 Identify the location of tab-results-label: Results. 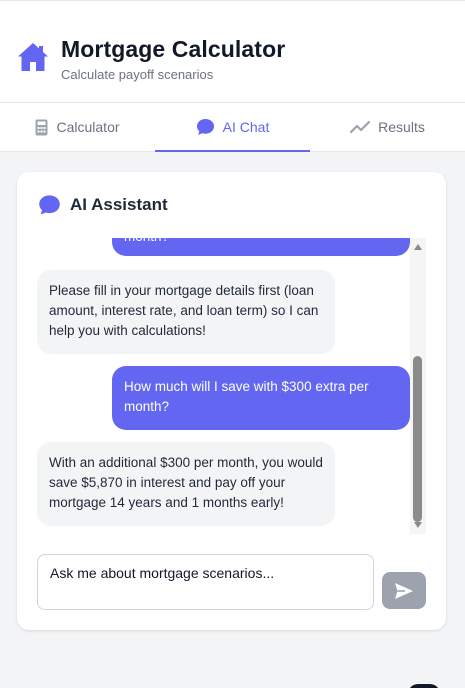
(401, 127).